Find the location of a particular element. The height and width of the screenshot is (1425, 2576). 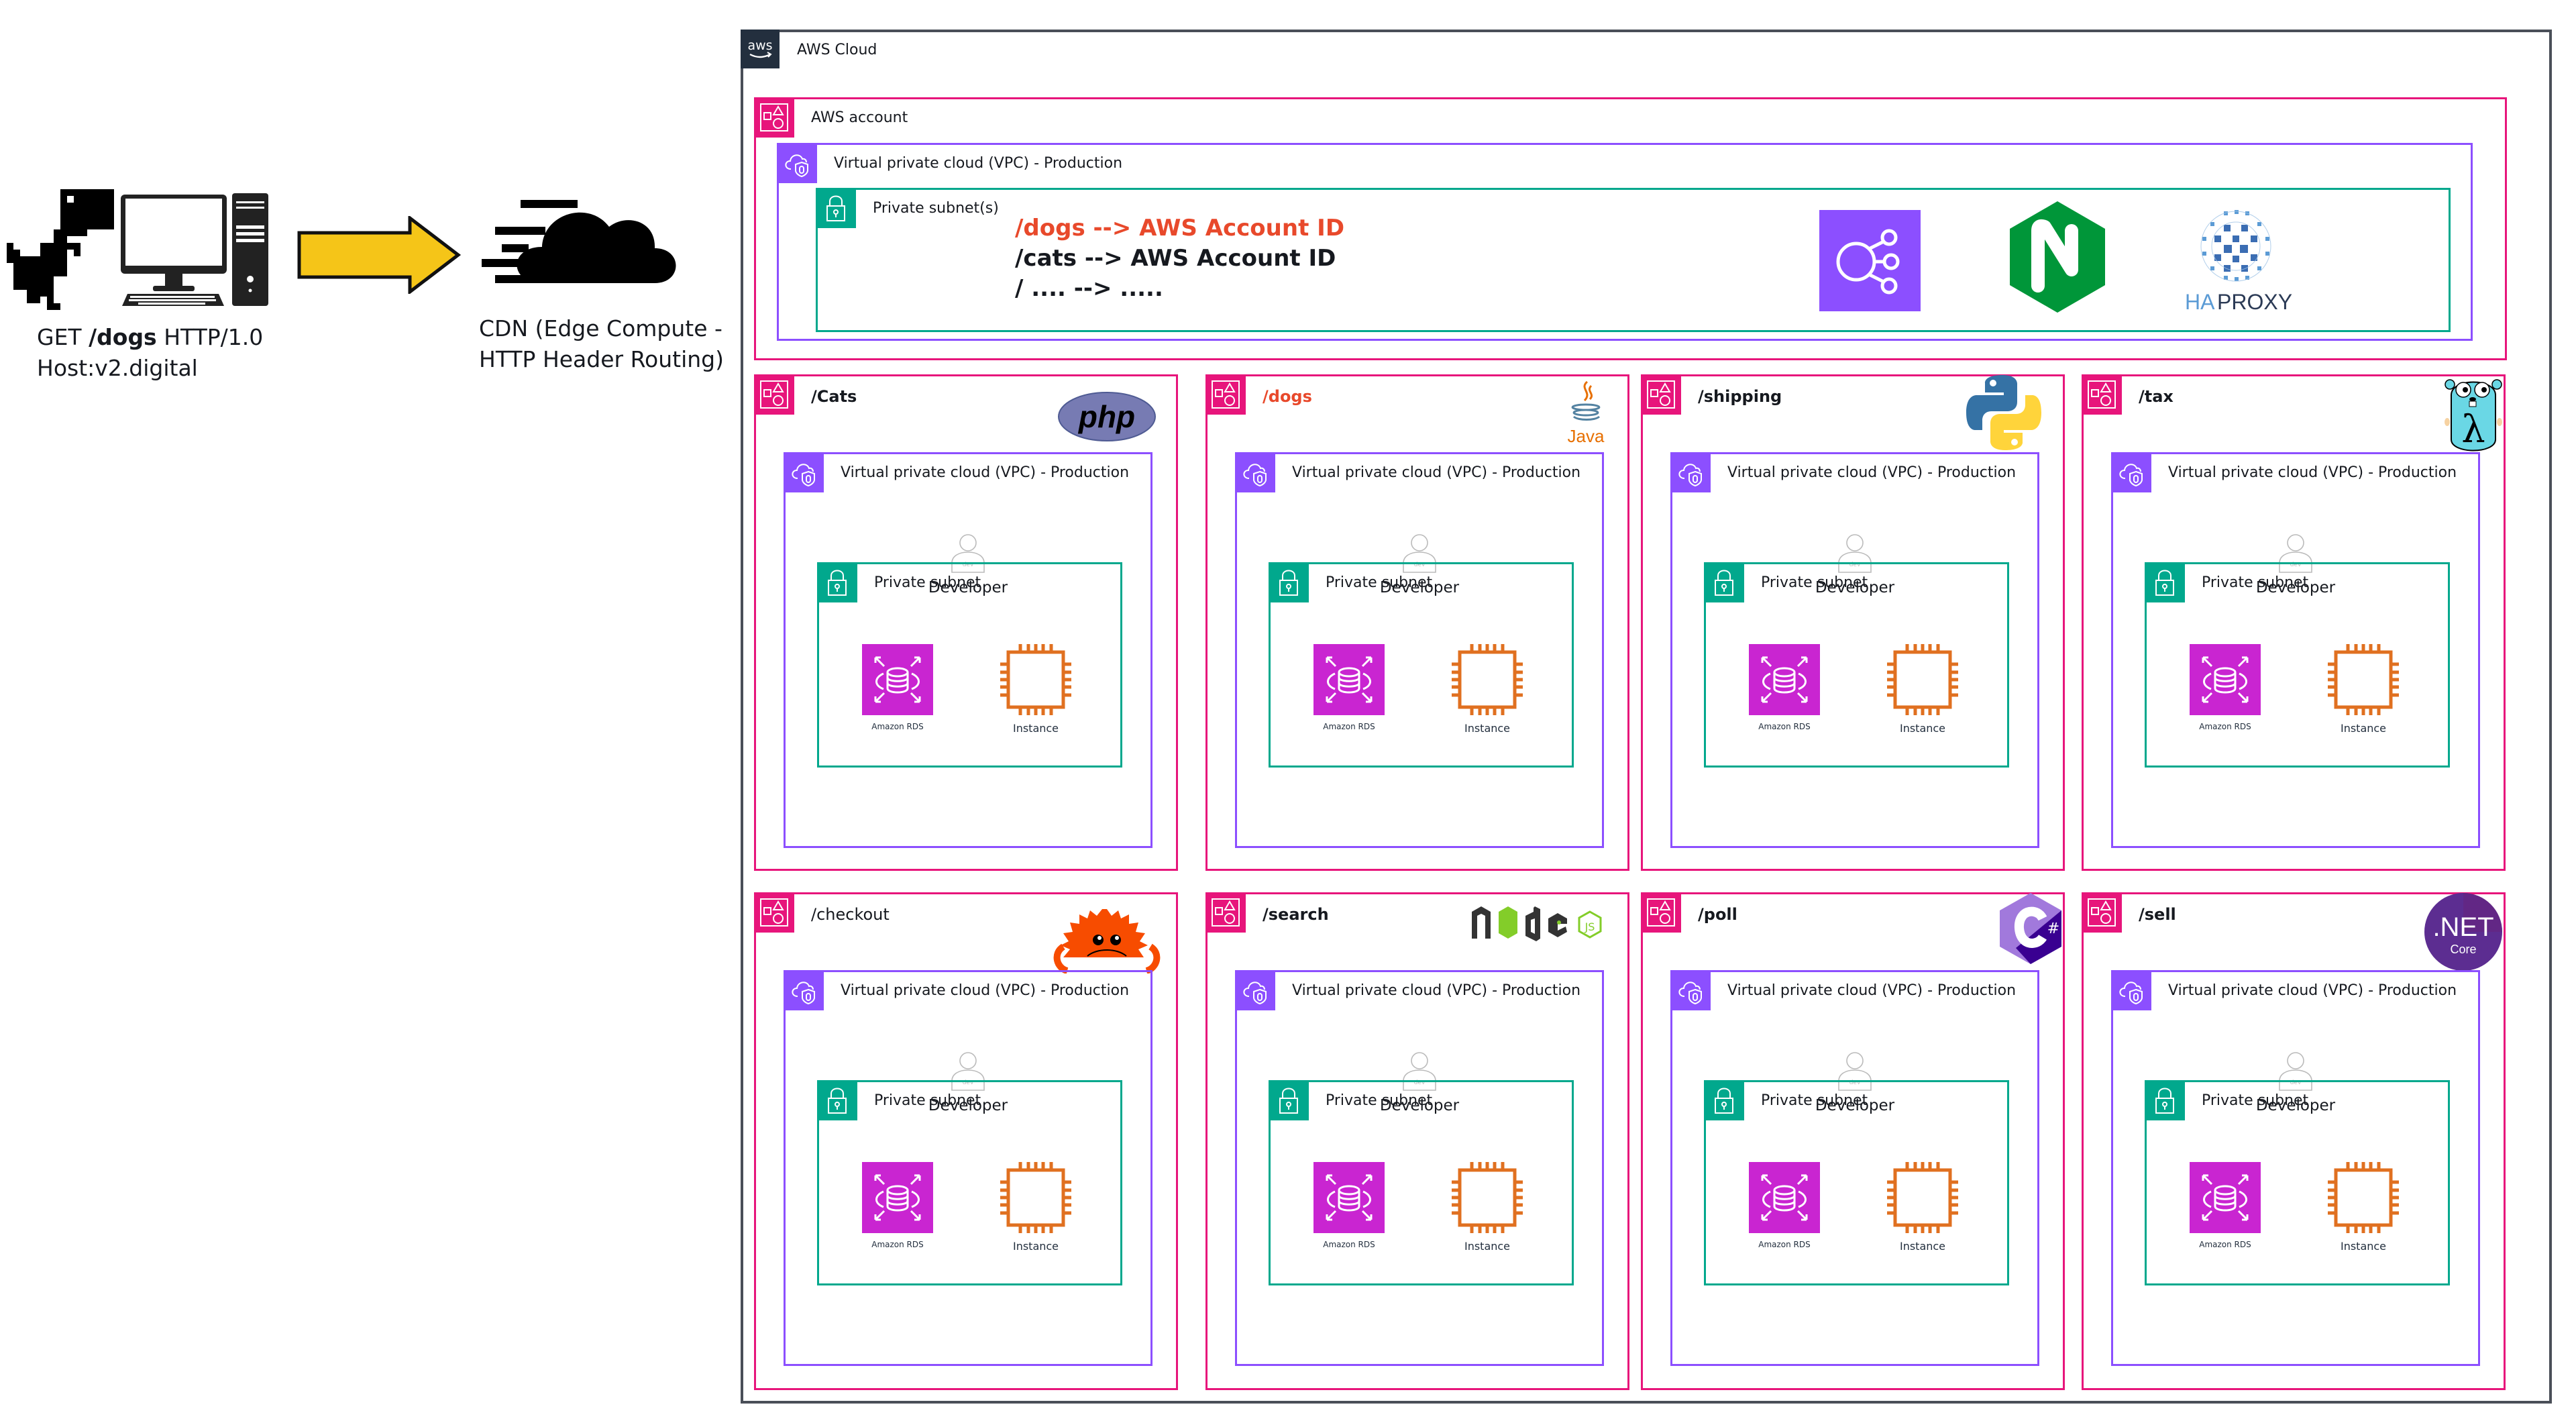

dinosaur-icon is located at coordinates (60, 249).